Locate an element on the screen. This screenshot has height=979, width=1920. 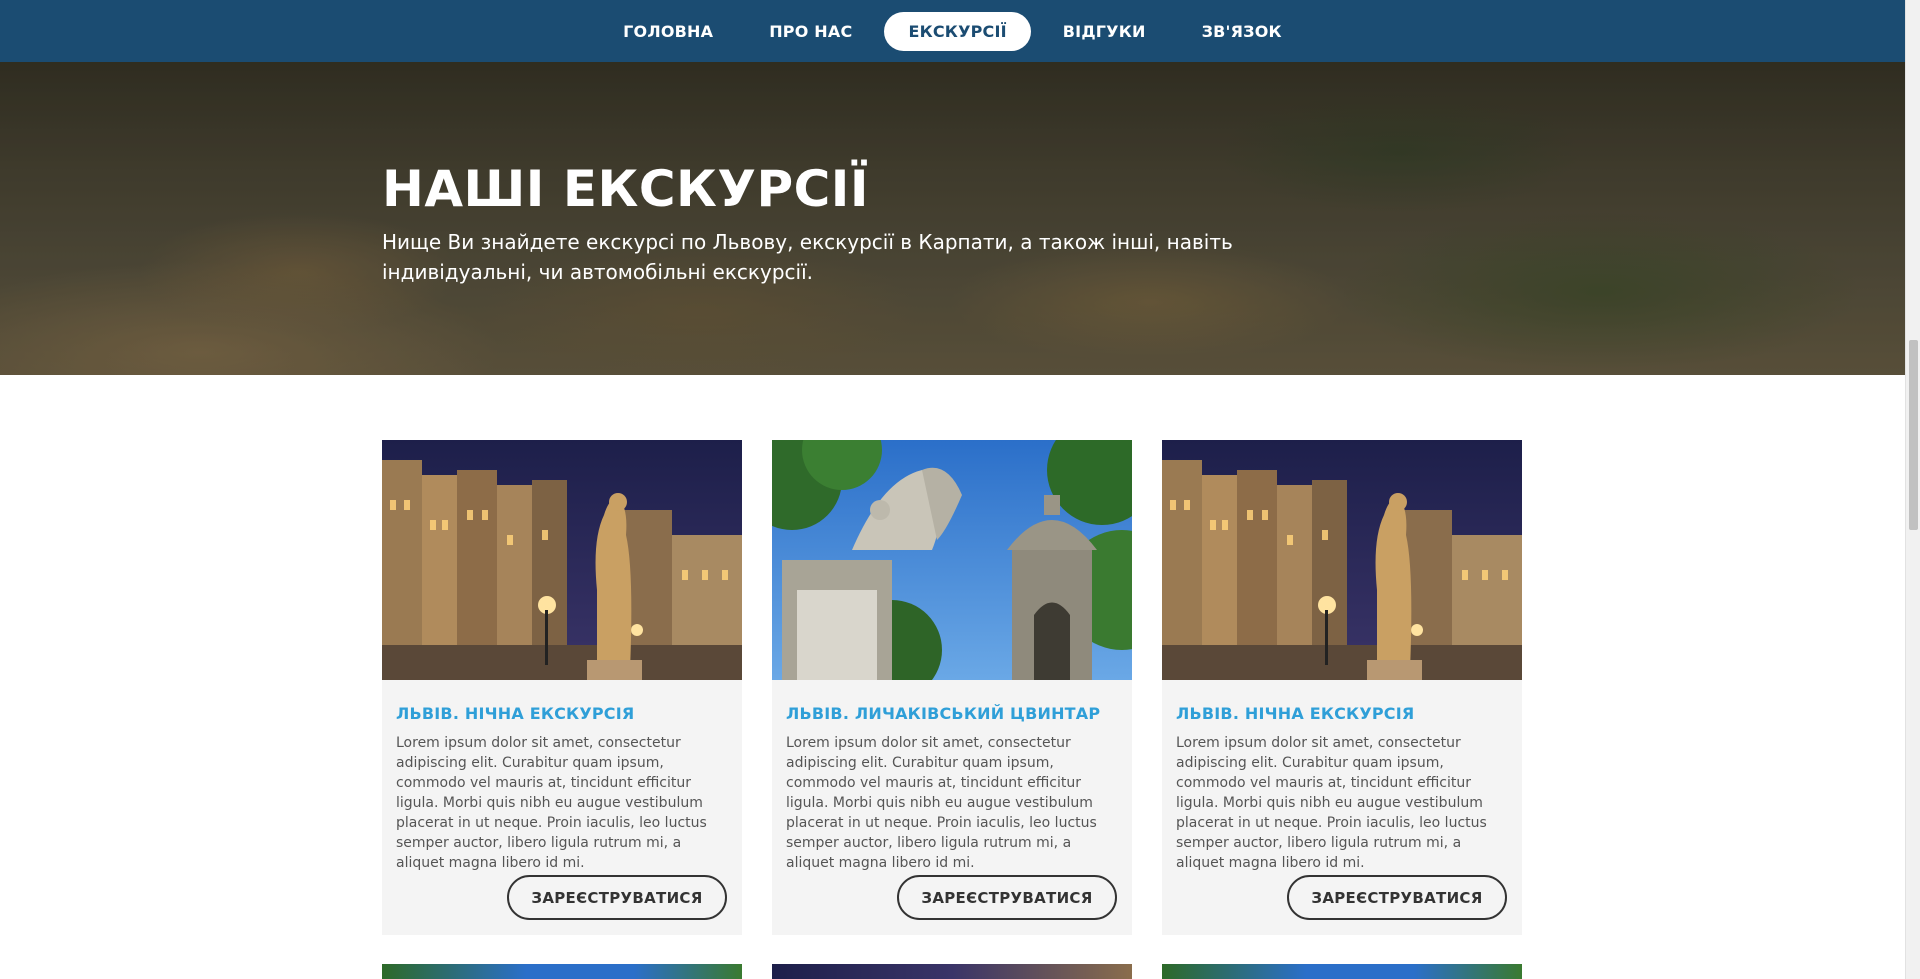
page-title: НАШІ ЕКСКУРСІЇ is located at coordinates (626, 189).